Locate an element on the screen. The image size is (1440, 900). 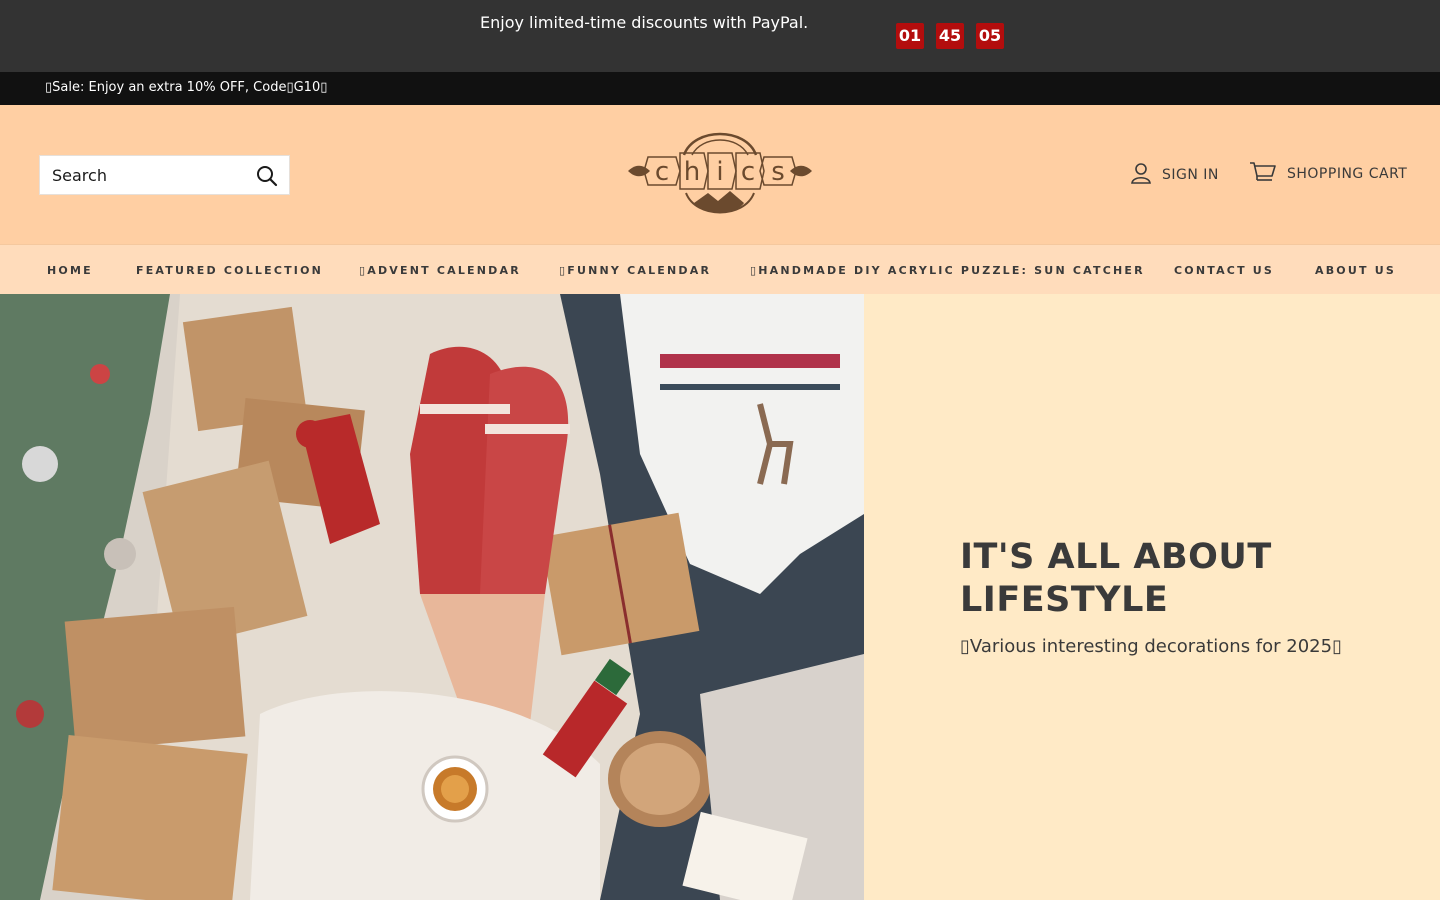
nav-item-funny-calendar: ▯FUNNY CALENDAR is located at coordinates (635, 270).